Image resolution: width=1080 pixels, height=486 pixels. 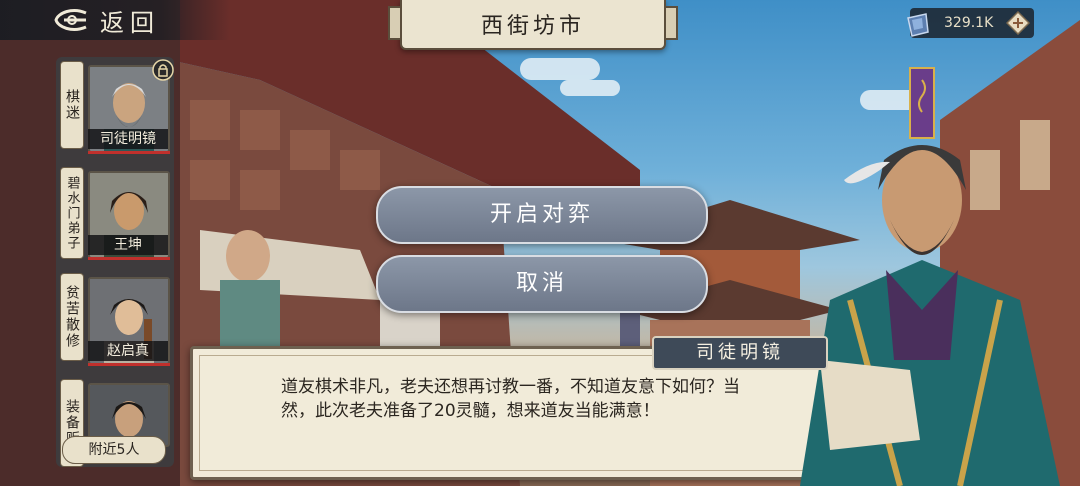 I want to click on currency-value: 329.1K, so click(x=969, y=23).